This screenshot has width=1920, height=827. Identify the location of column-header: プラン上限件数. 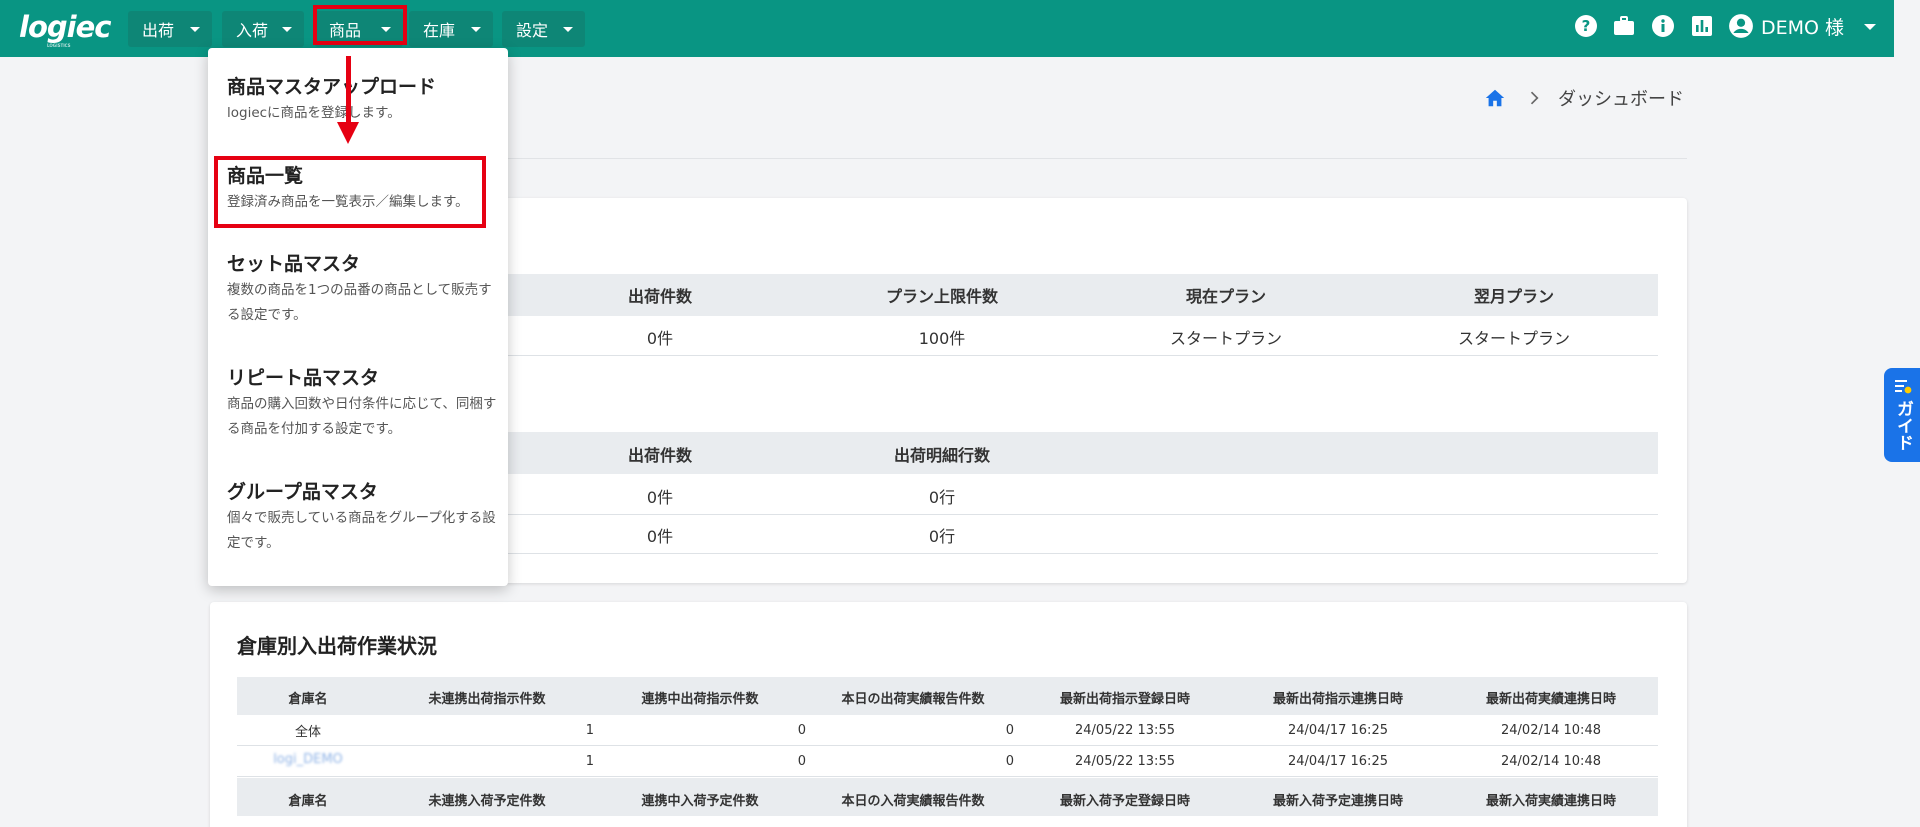
(941, 296).